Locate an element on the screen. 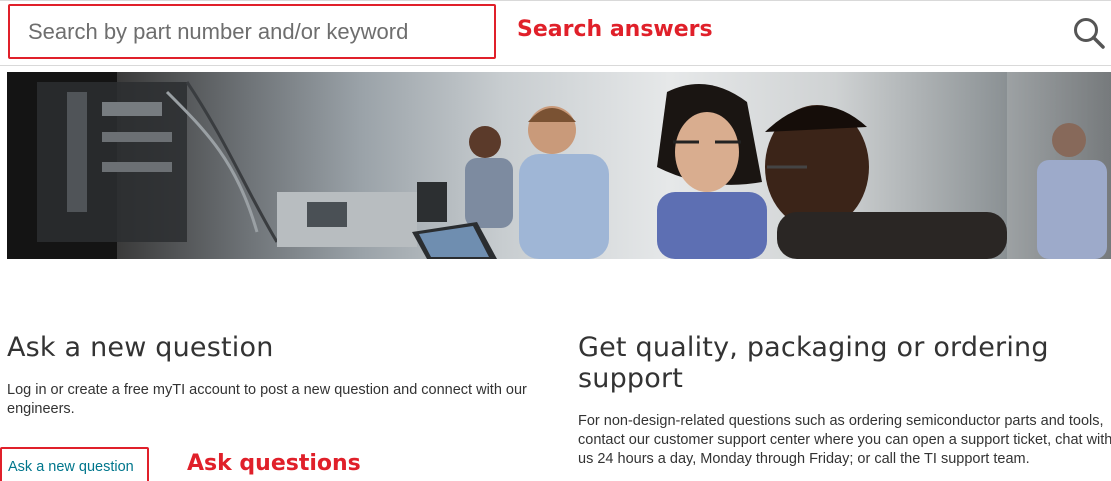 The image size is (1111, 481). ask-questions-annotation: Ask questions is located at coordinates (274, 463).